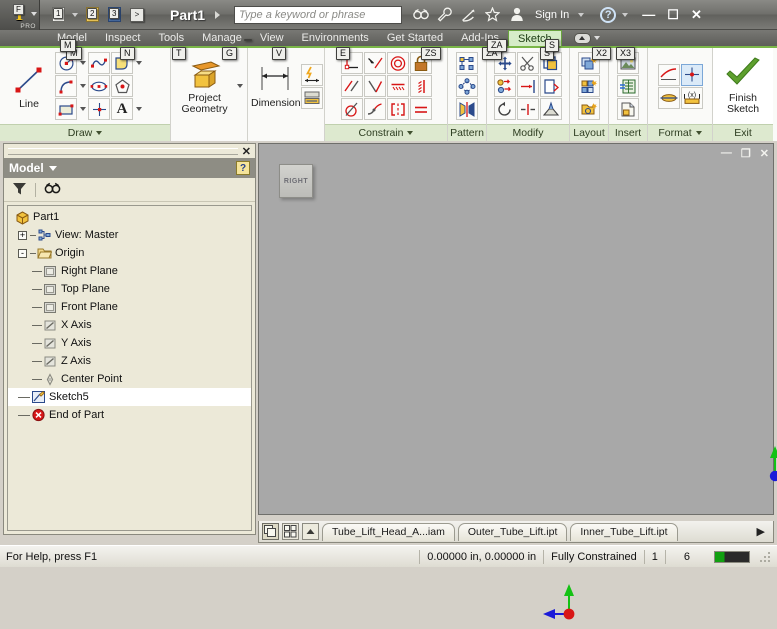  Describe the element at coordinates (129, 325) in the screenshot. I see `tree-node-x-axis: X Axis` at that location.